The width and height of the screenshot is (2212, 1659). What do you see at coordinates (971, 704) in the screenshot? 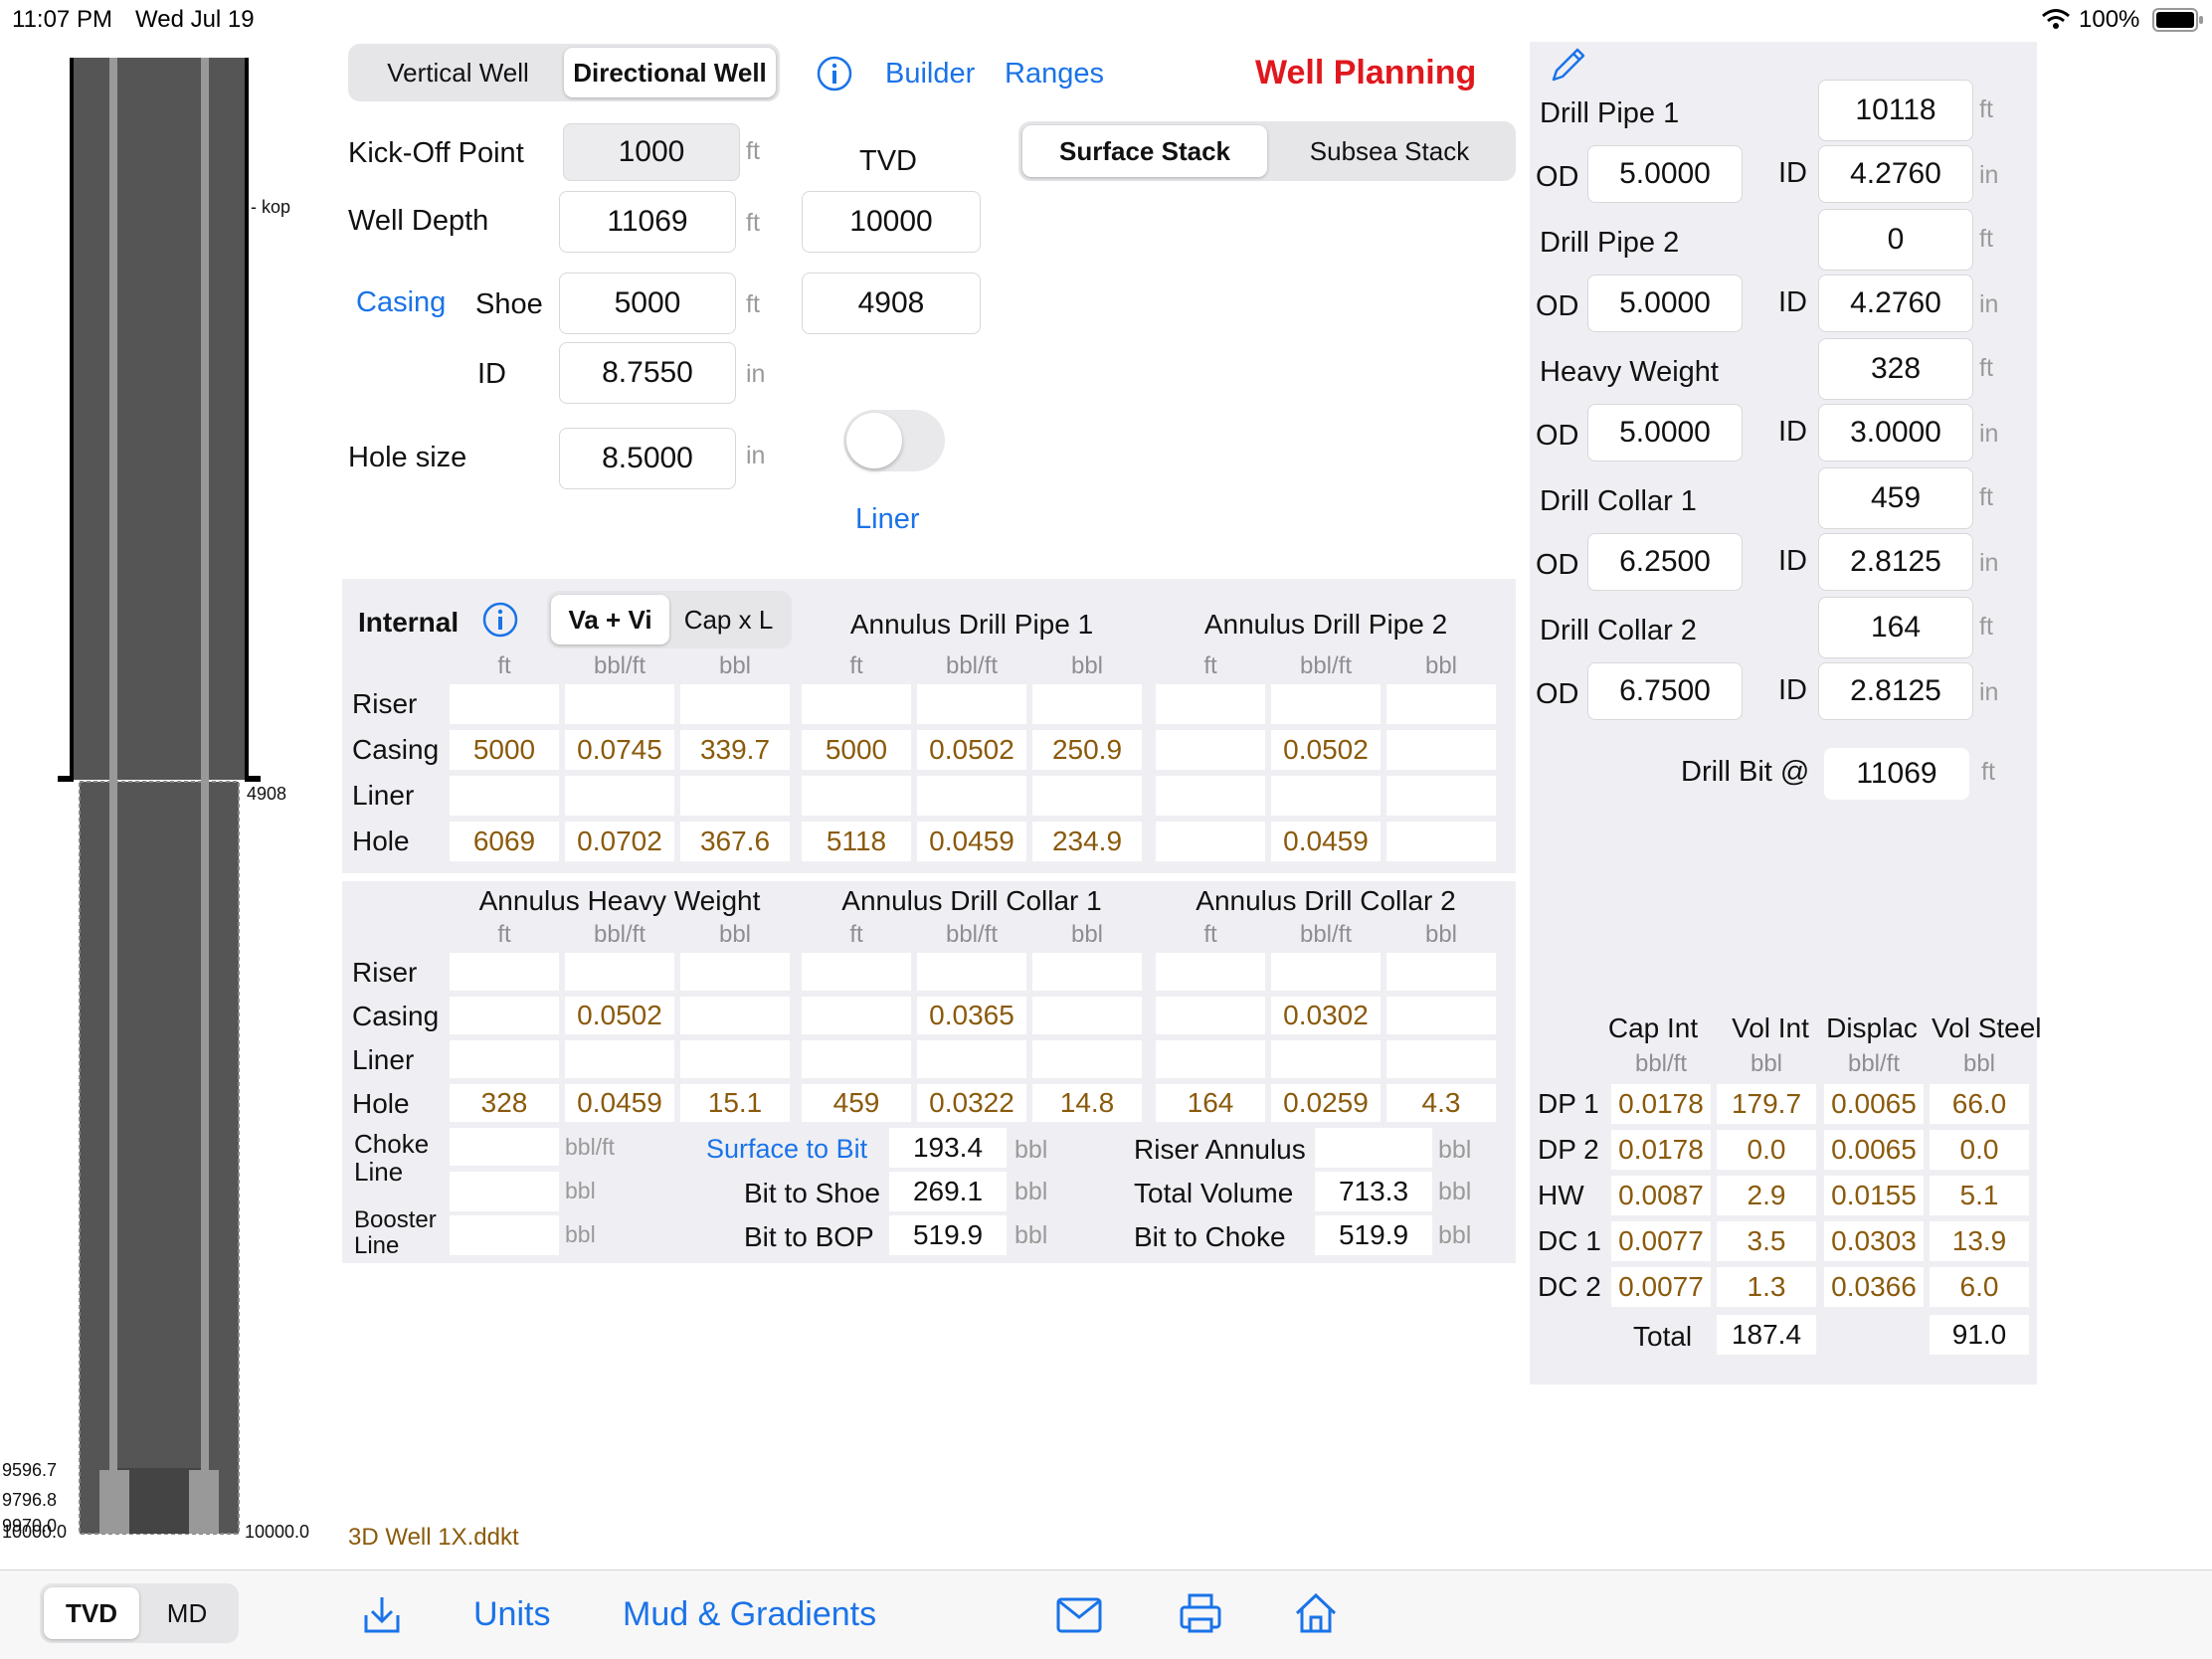
I see `internal-group-1-r0-c1` at bounding box center [971, 704].